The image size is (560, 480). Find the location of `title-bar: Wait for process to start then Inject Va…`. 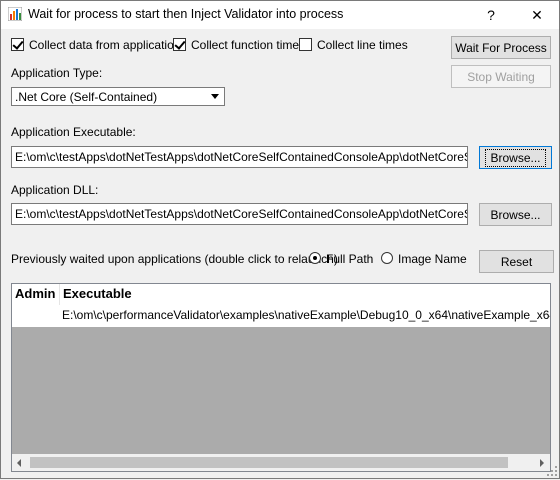

title-bar: Wait for process to start then Inject Va… is located at coordinates (280, 15).